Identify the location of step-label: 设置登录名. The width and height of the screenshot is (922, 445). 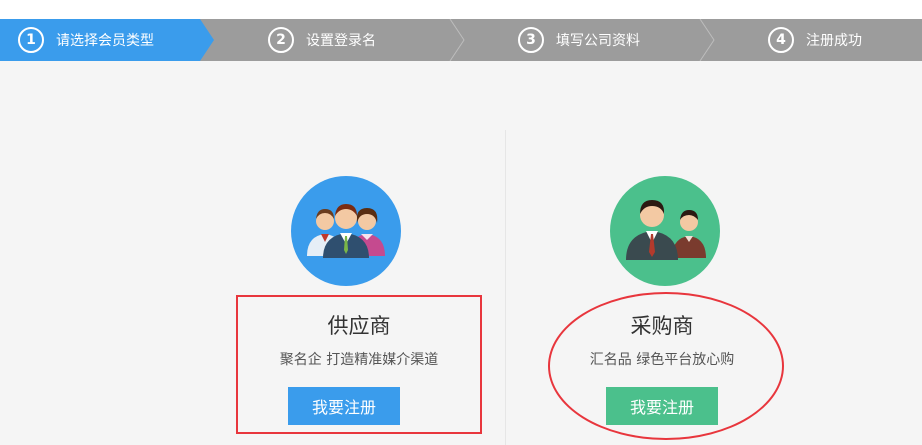
(341, 41).